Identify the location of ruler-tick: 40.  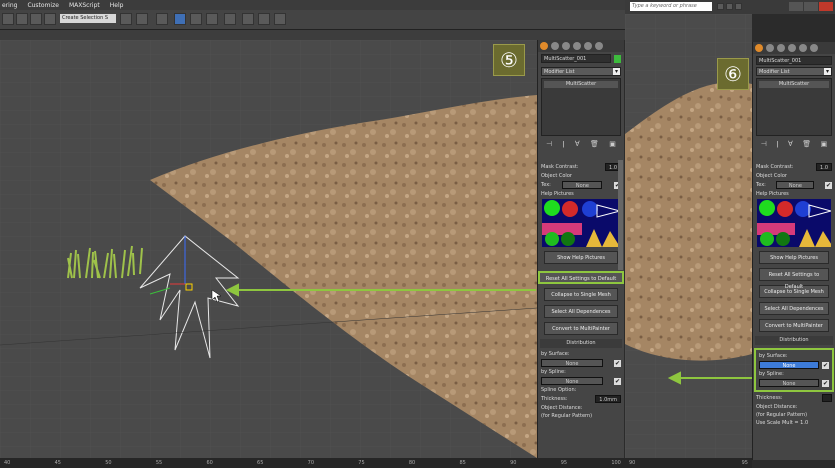
(7, 463).